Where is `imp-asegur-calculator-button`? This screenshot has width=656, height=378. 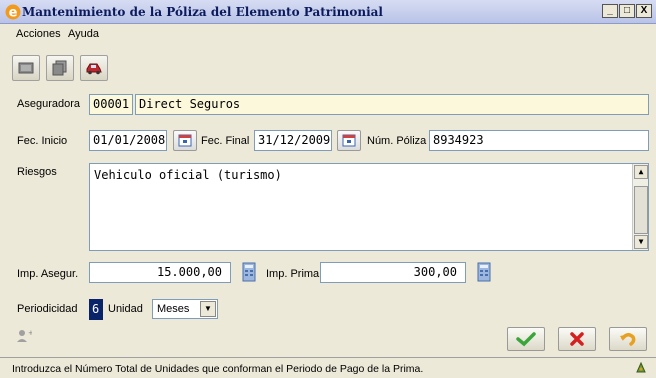 imp-asegur-calculator-button is located at coordinates (249, 272).